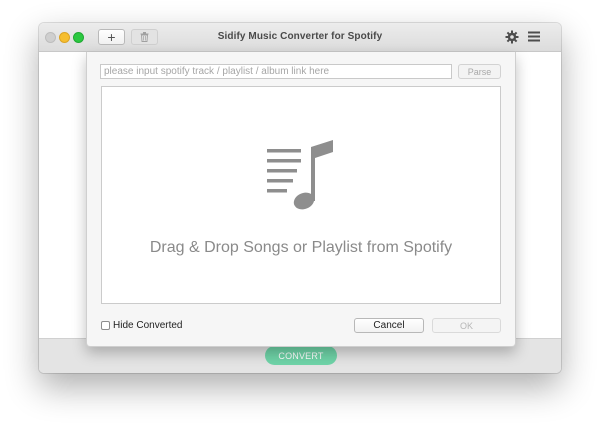 The image size is (600, 430). I want to click on music-playlist-icon, so click(300, 175).